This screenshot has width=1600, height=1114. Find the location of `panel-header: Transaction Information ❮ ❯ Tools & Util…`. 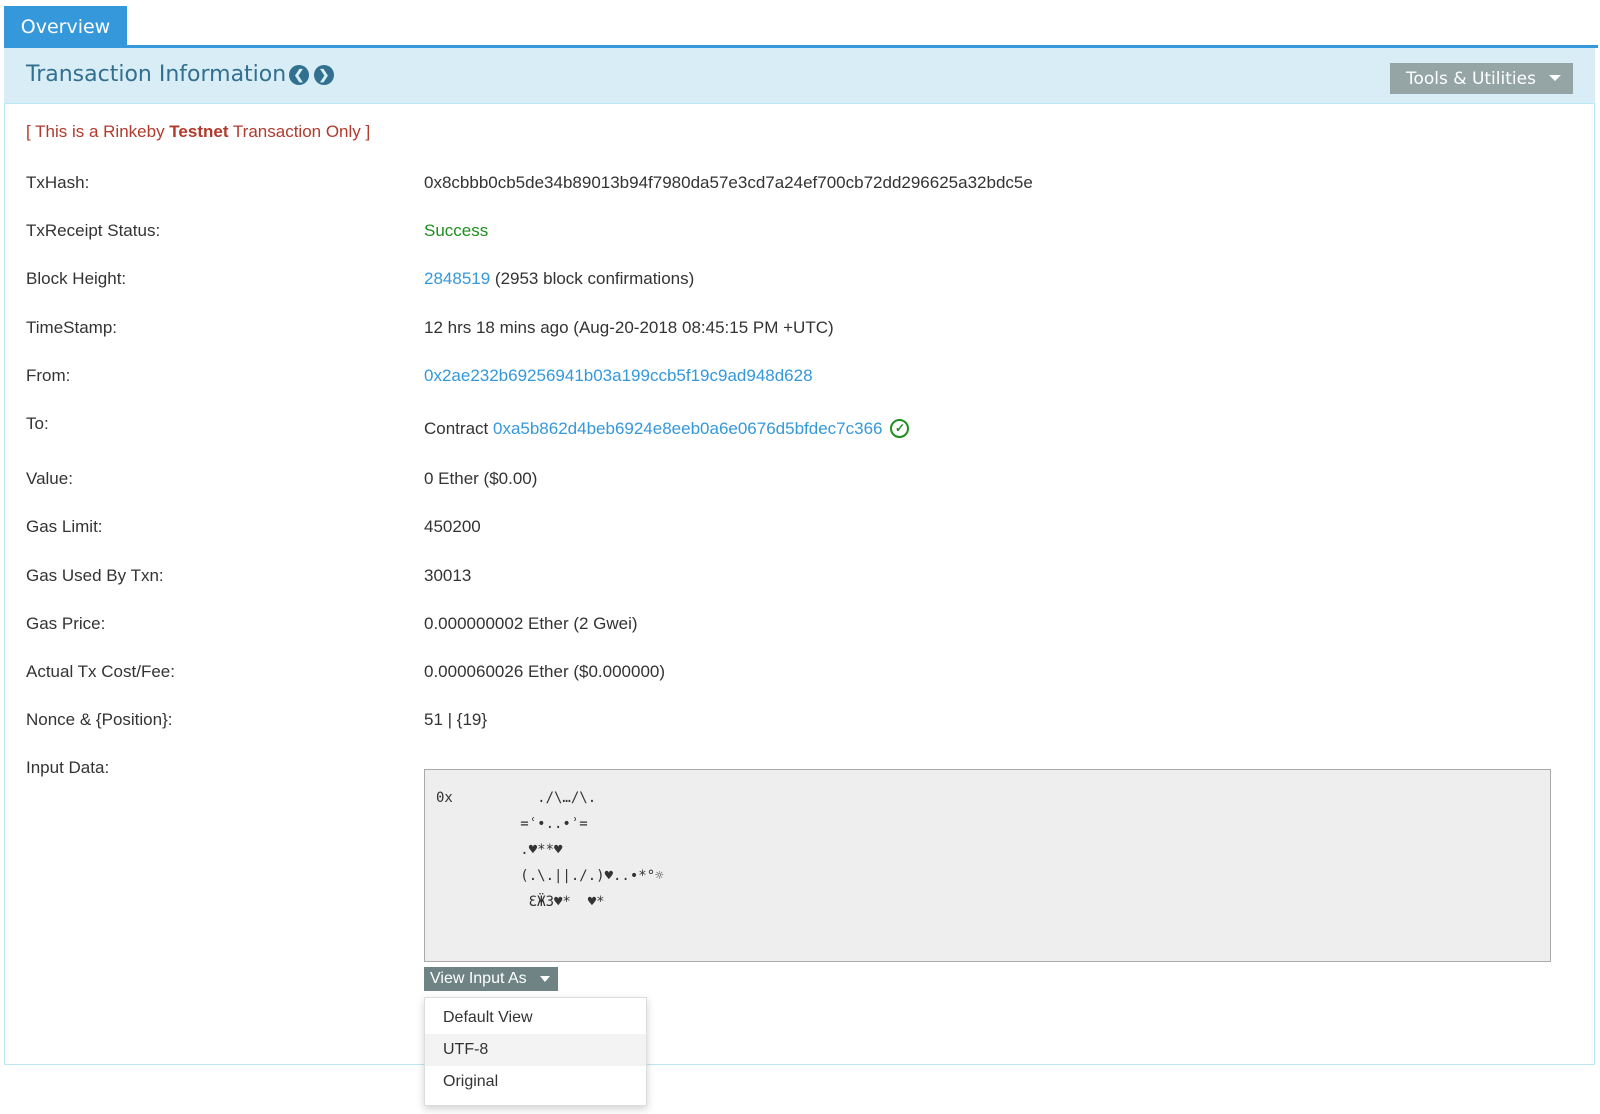

panel-header: Transaction Information ❮ ❯ Tools & Util… is located at coordinates (799, 76).